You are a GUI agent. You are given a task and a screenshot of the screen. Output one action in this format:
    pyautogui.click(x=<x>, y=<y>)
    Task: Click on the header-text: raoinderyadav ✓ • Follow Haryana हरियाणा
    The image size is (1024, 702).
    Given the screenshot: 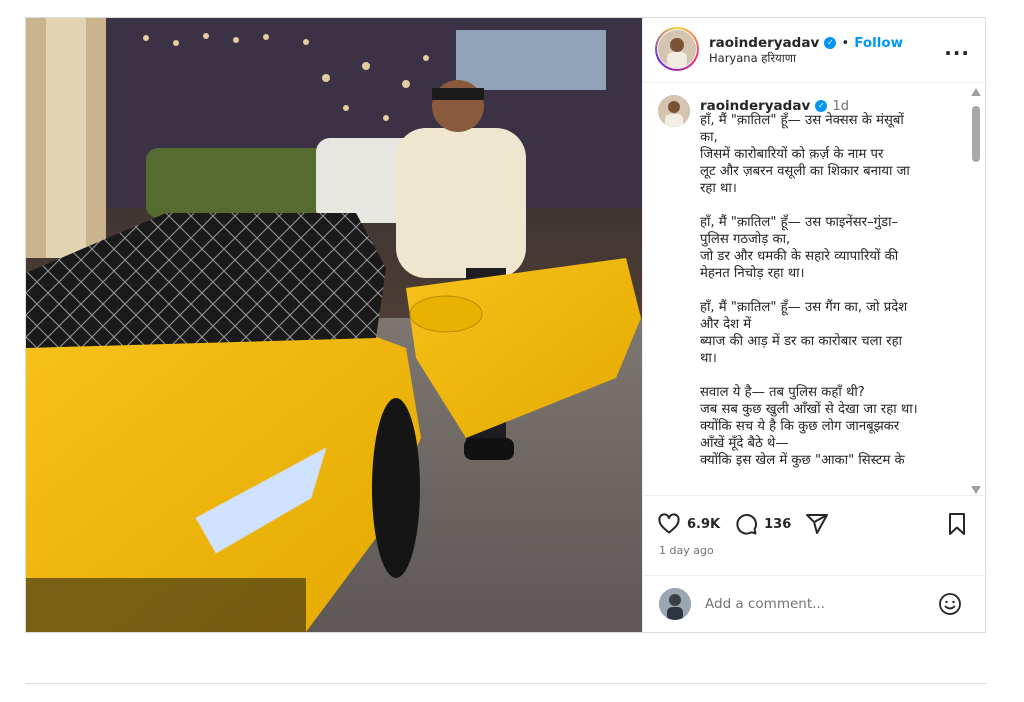 What is the action you would take?
    pyautogui.click(x=806, y=49)
    